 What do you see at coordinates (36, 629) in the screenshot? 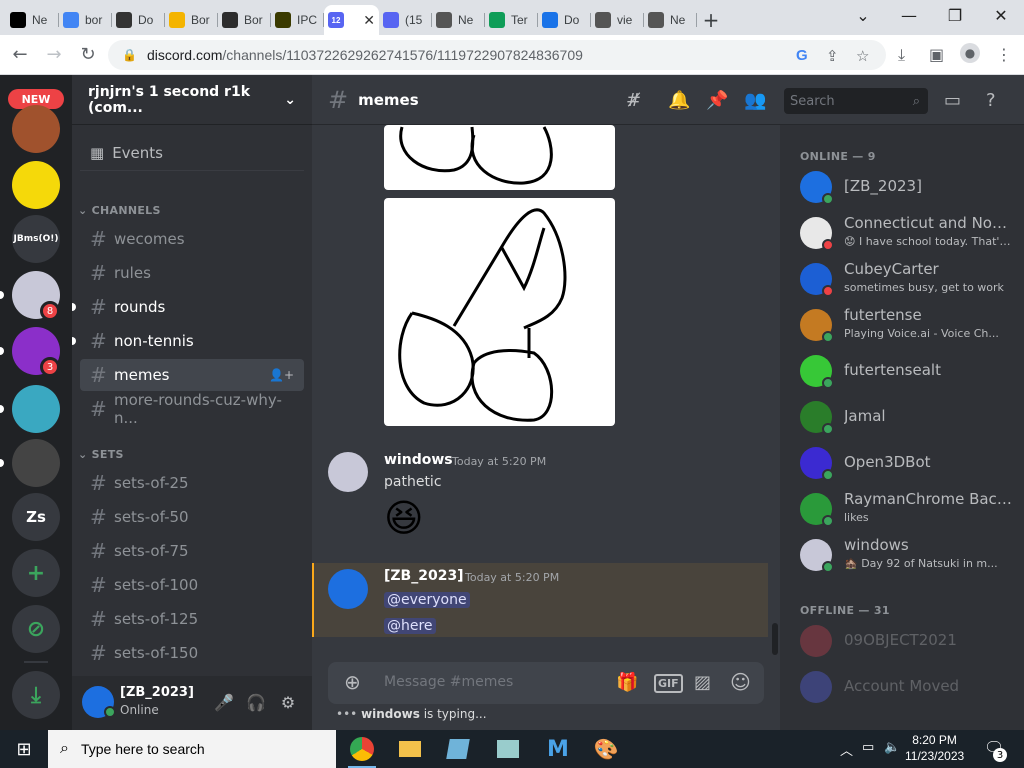
I see `explore-servers-icon: ⊘` at bounding box center [36, 629].